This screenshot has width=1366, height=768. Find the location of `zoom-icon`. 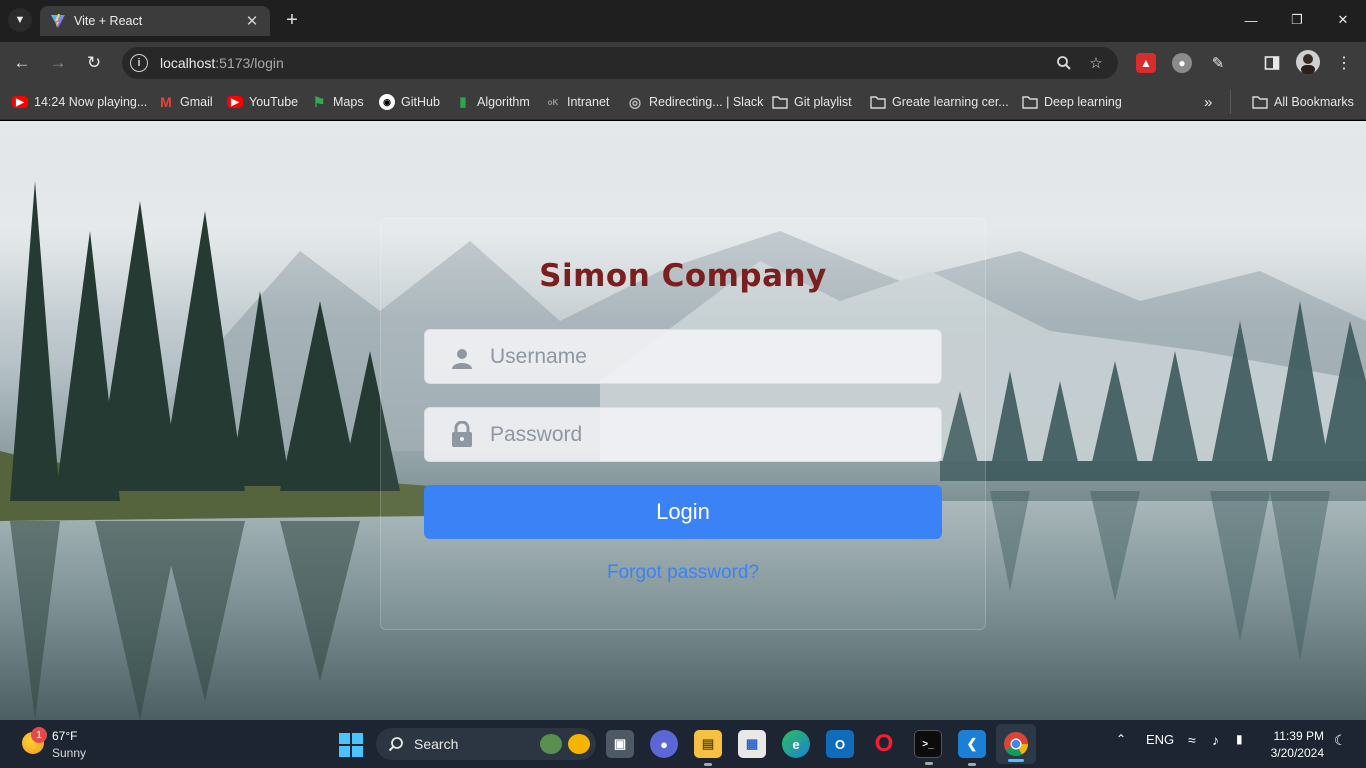

zoom-icon is located at coordinates (1064, 63).